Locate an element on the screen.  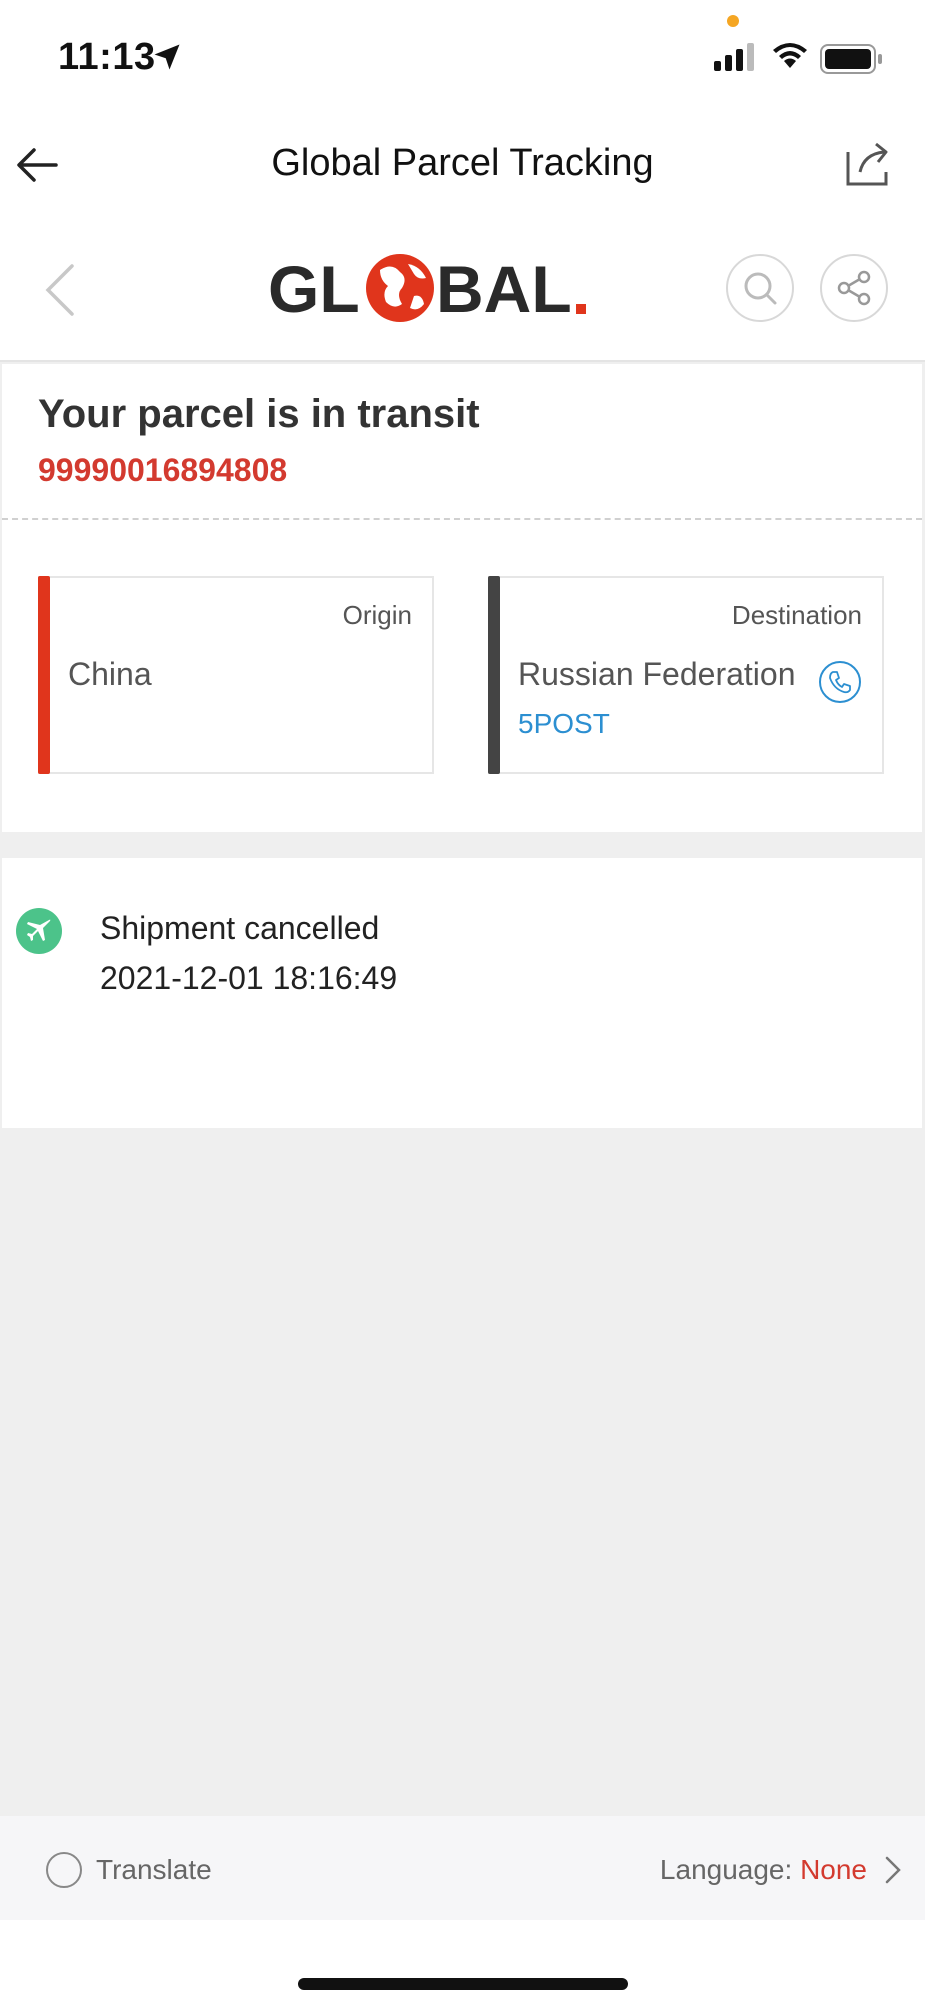
svg-text: BAL is located at coordinates (504, 289).